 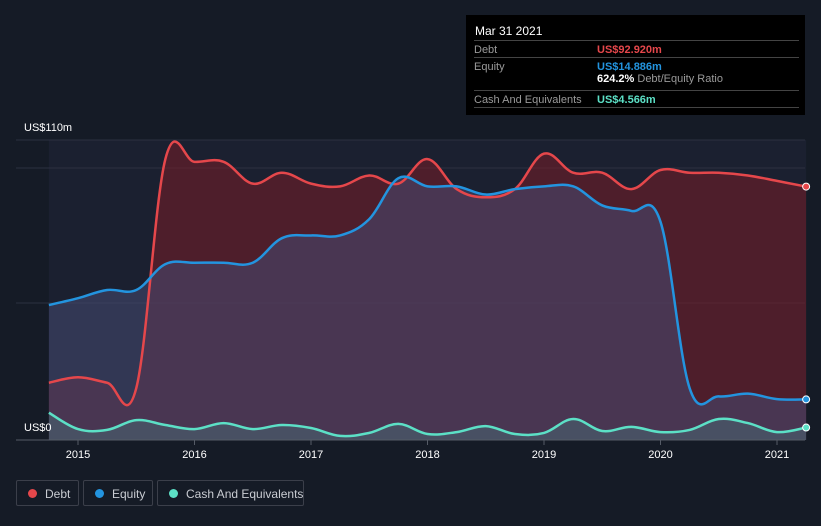 I want to click on legend-debt: Debt, so click(x=47, y=493).